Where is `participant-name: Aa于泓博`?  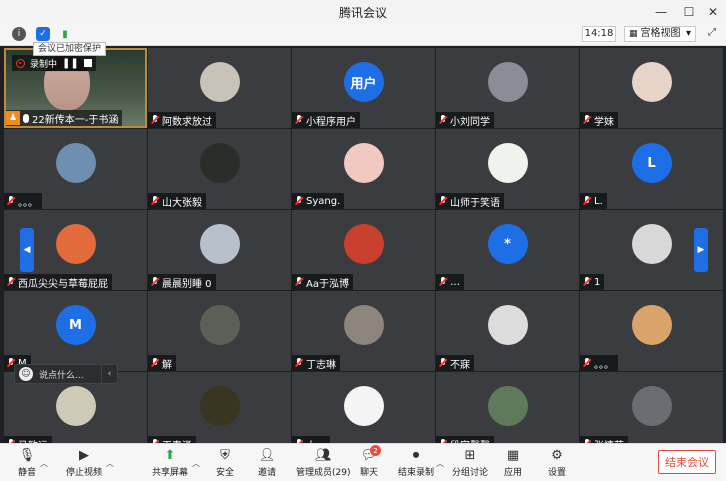
participant-name: Aa于泓博 is located at coordinates (327, 284).